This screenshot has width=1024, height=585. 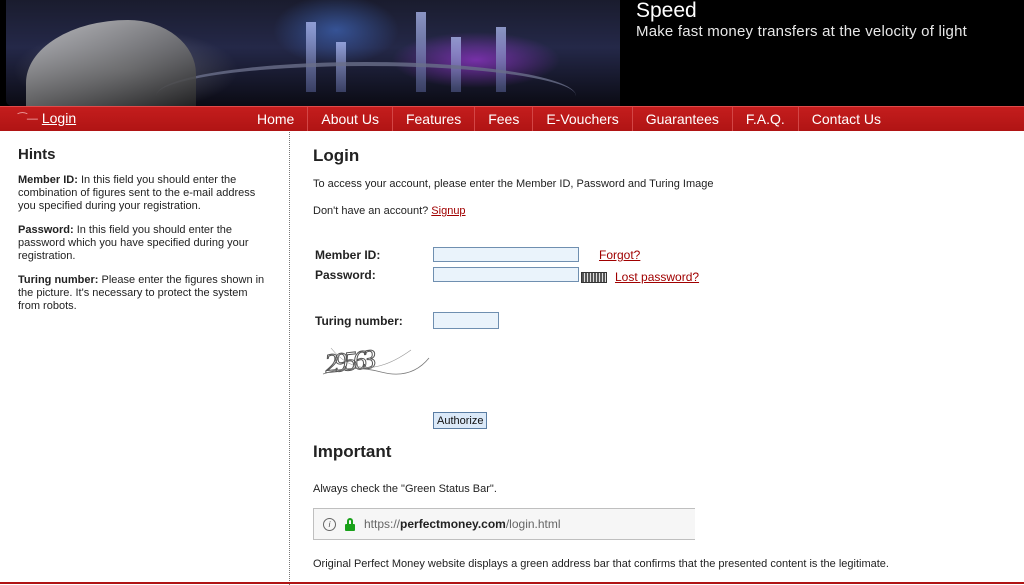 What do you see at coordinates (506, 274) in the screenshot?
I see `password-input` at bounding box center [506, 274].